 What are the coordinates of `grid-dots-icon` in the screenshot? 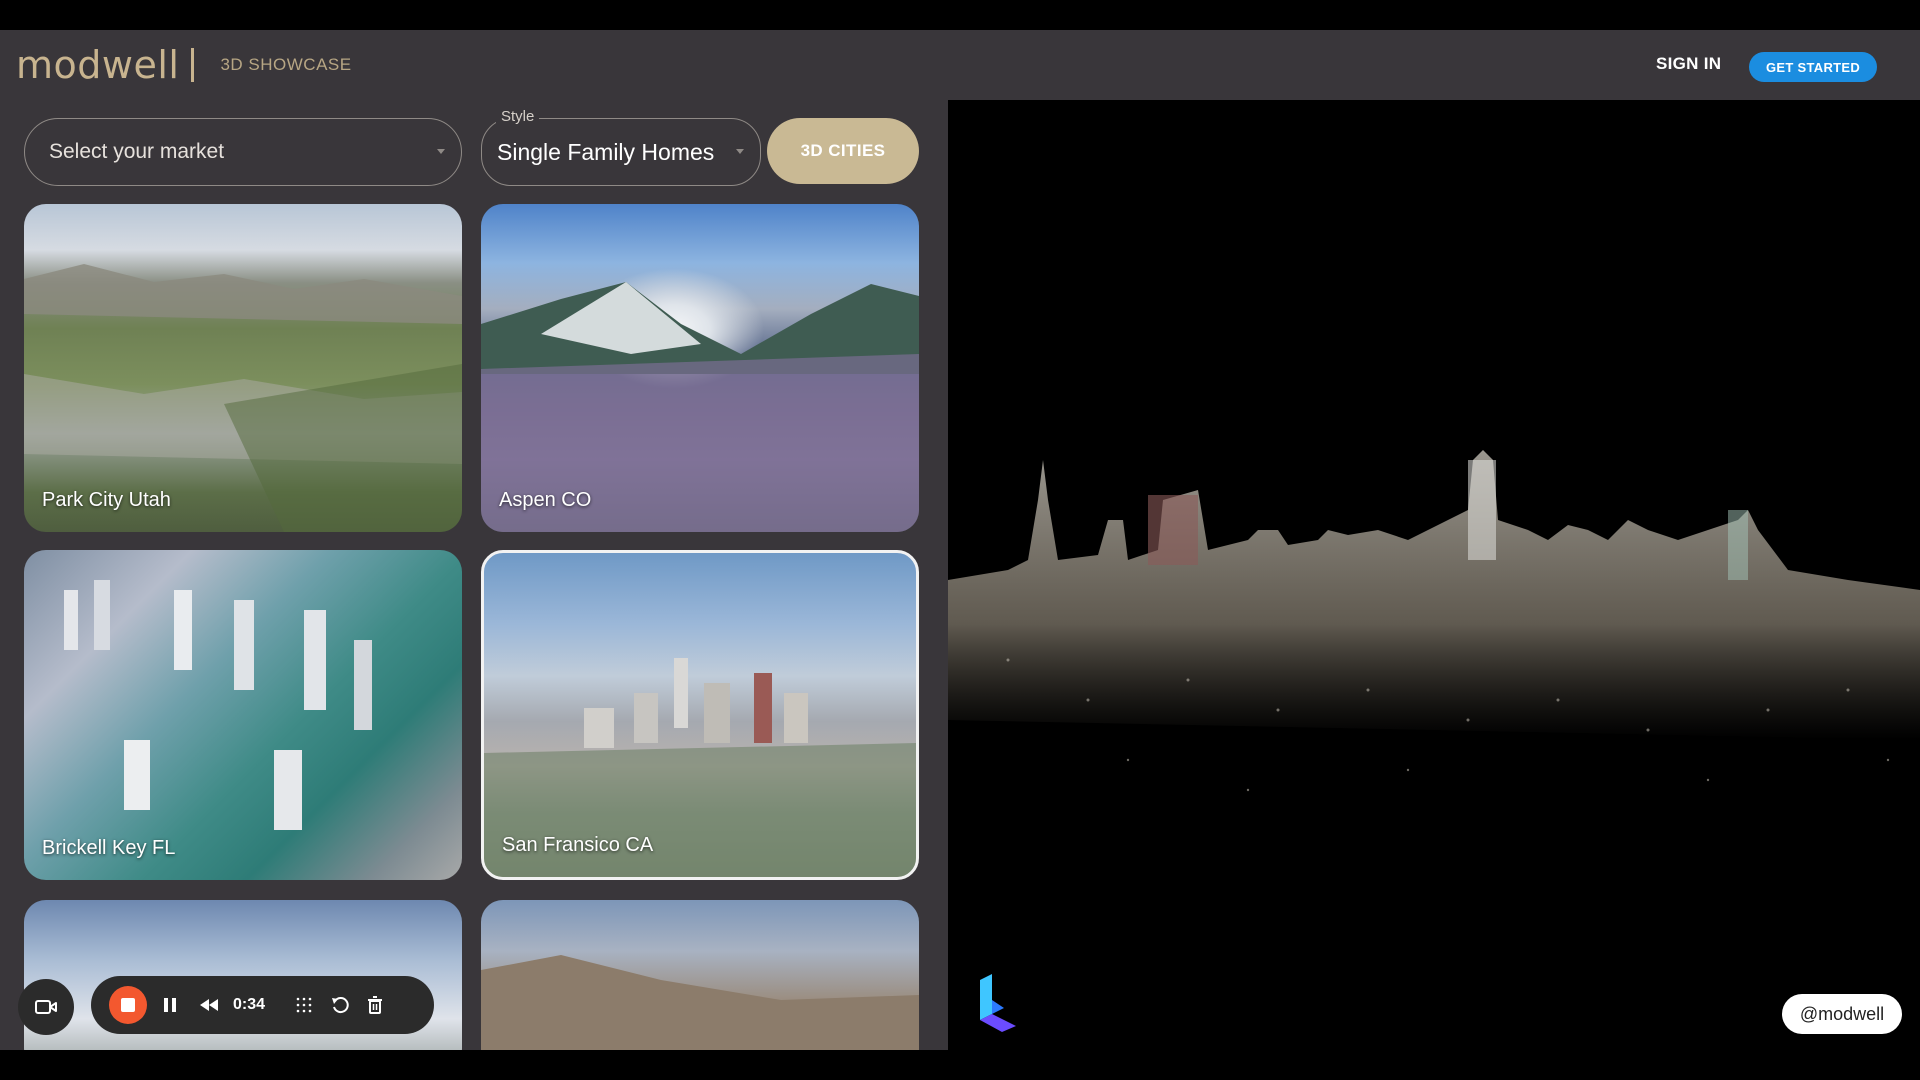 It's located at (304, 1005).